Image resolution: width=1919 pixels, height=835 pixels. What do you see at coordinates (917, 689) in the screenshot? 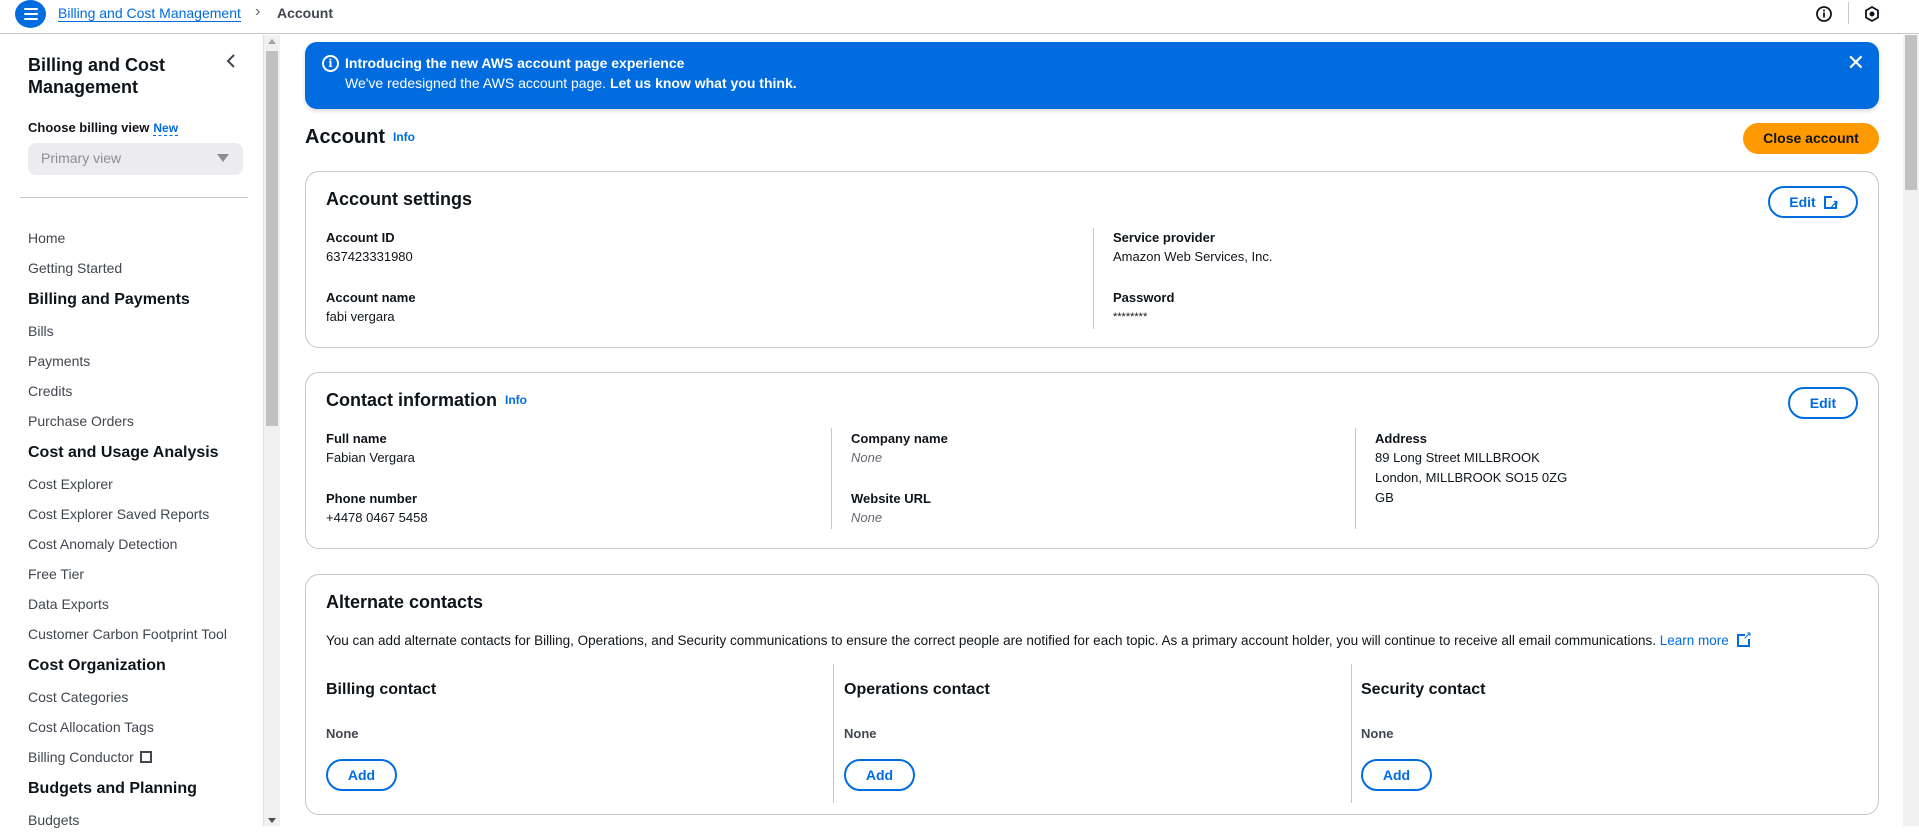
I see `operations-contact-title: Operations contact` at bounding box center [917, 689].